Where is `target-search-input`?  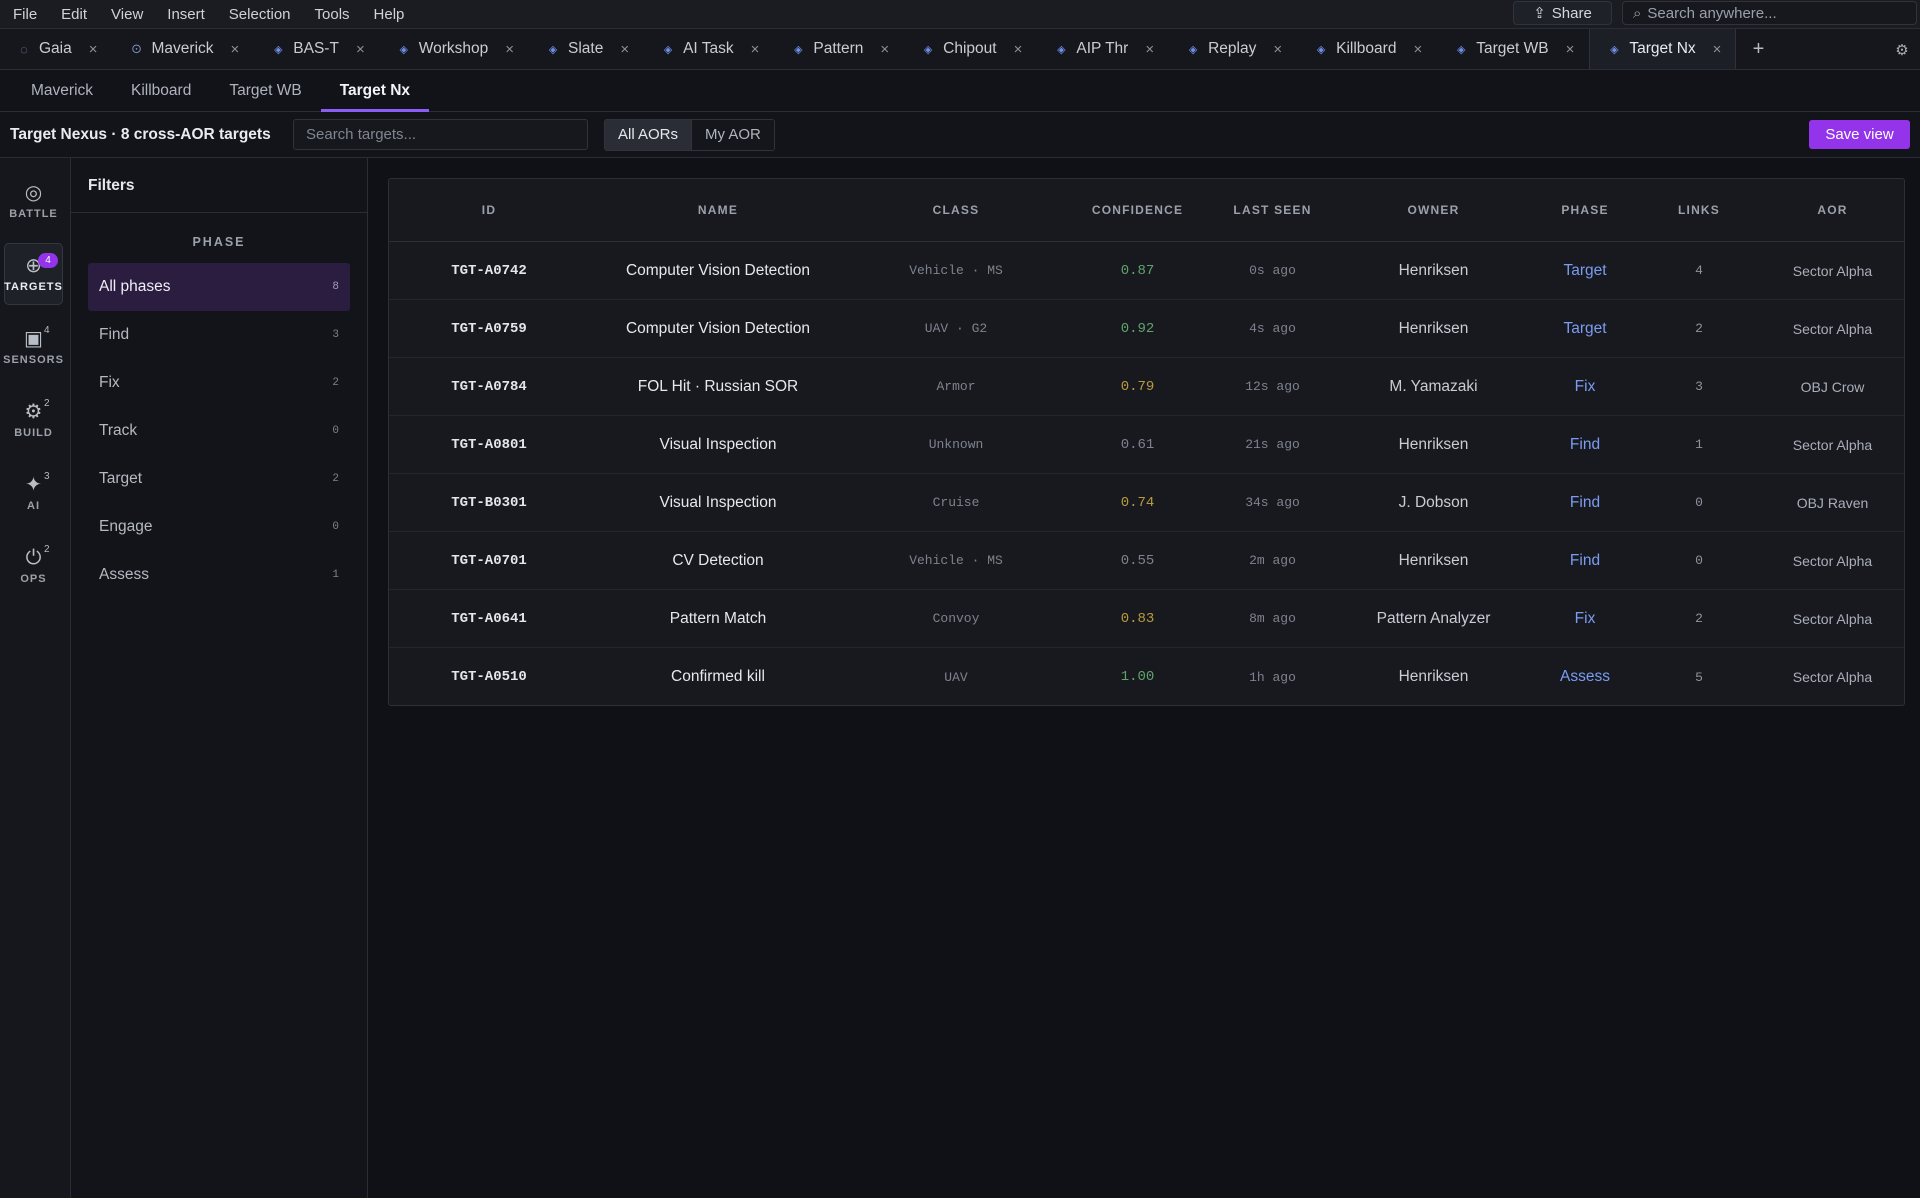
target-search-input is located at coordinates (440, 134).